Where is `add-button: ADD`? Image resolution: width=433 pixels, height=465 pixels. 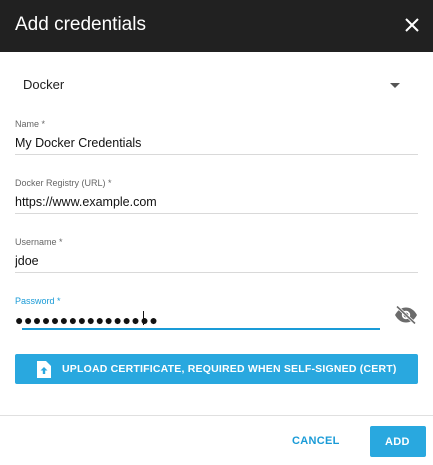
add-button: ADD is located at coordinates (398, 441).